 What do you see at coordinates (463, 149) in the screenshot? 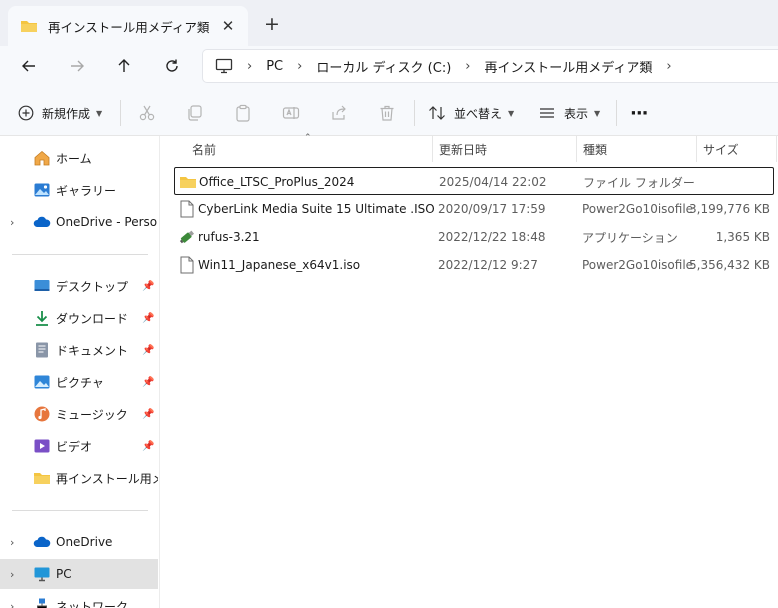
I see `column-header-modified: 更新日時` at bounding box center [463, 149].